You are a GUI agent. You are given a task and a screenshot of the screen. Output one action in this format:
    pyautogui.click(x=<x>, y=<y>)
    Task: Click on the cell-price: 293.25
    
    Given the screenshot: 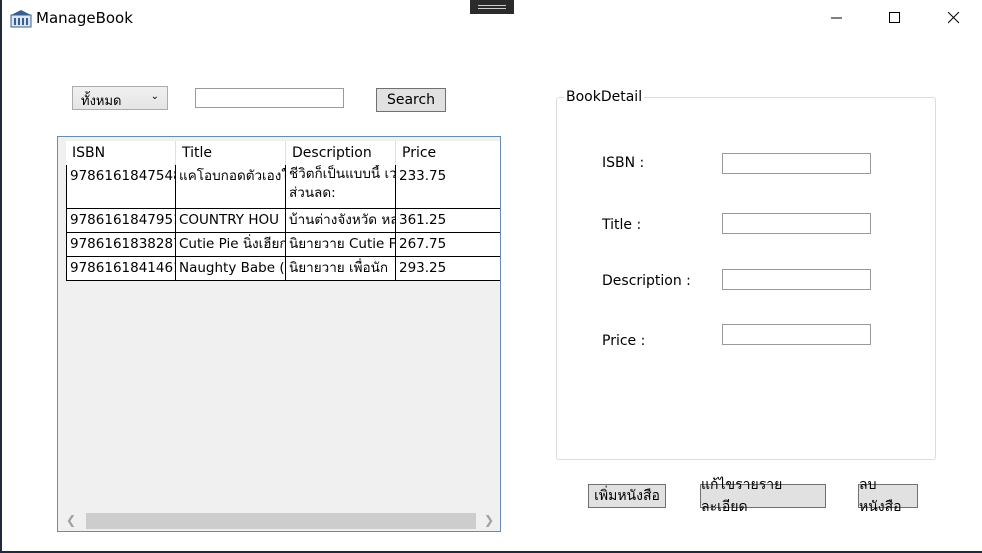 What is the action you would take?
    pyautogui.click(x=448, y=269)
    